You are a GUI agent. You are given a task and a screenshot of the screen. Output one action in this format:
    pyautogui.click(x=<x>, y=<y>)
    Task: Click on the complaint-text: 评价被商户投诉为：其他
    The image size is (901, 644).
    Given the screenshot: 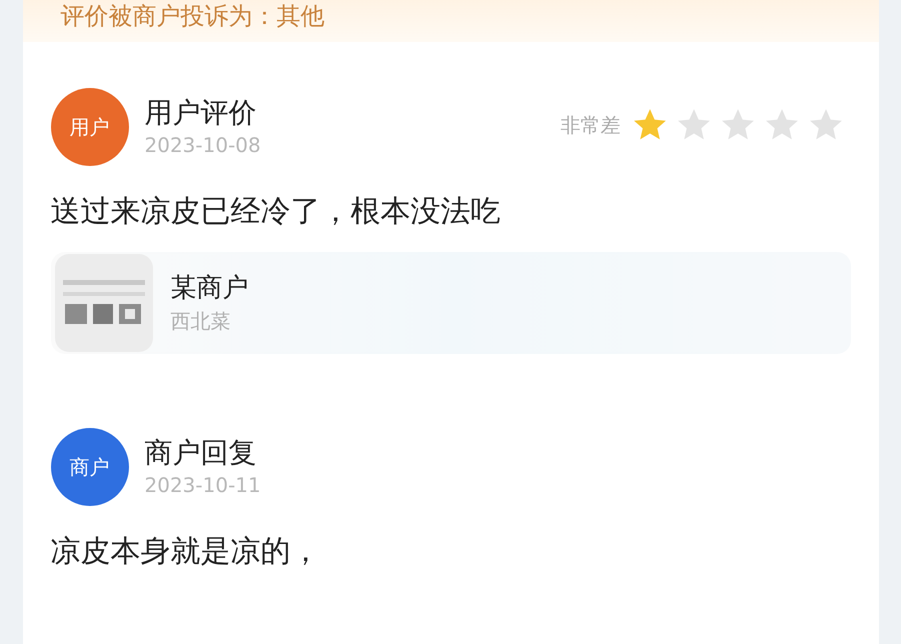 What is the action you would take?
    pyautogui.click(x=192, y=16)
    